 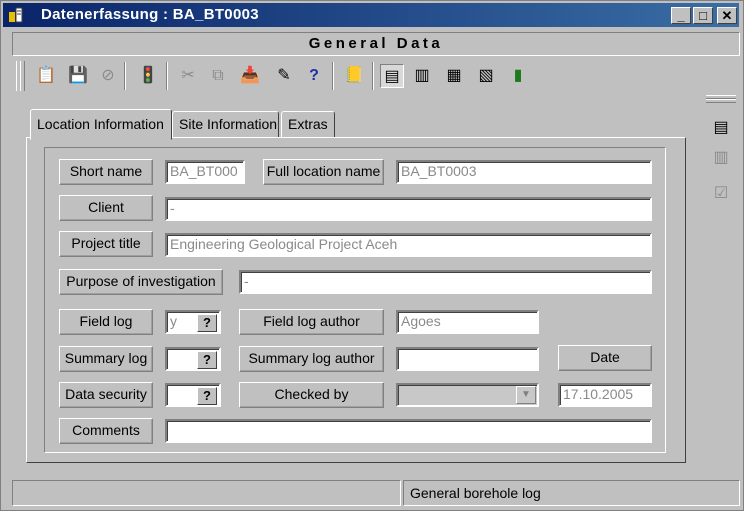 I want to click on project-title-field: Engineering Geological Project Aceh, so click(x=408, y=245).